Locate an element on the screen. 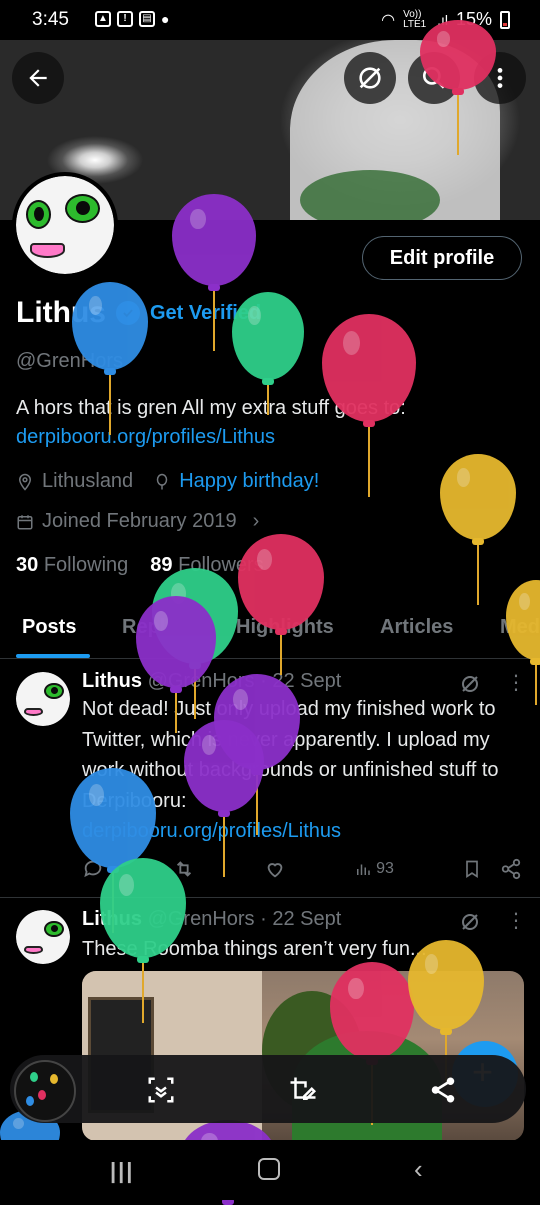  back-button is located at coordinates (38, 78).